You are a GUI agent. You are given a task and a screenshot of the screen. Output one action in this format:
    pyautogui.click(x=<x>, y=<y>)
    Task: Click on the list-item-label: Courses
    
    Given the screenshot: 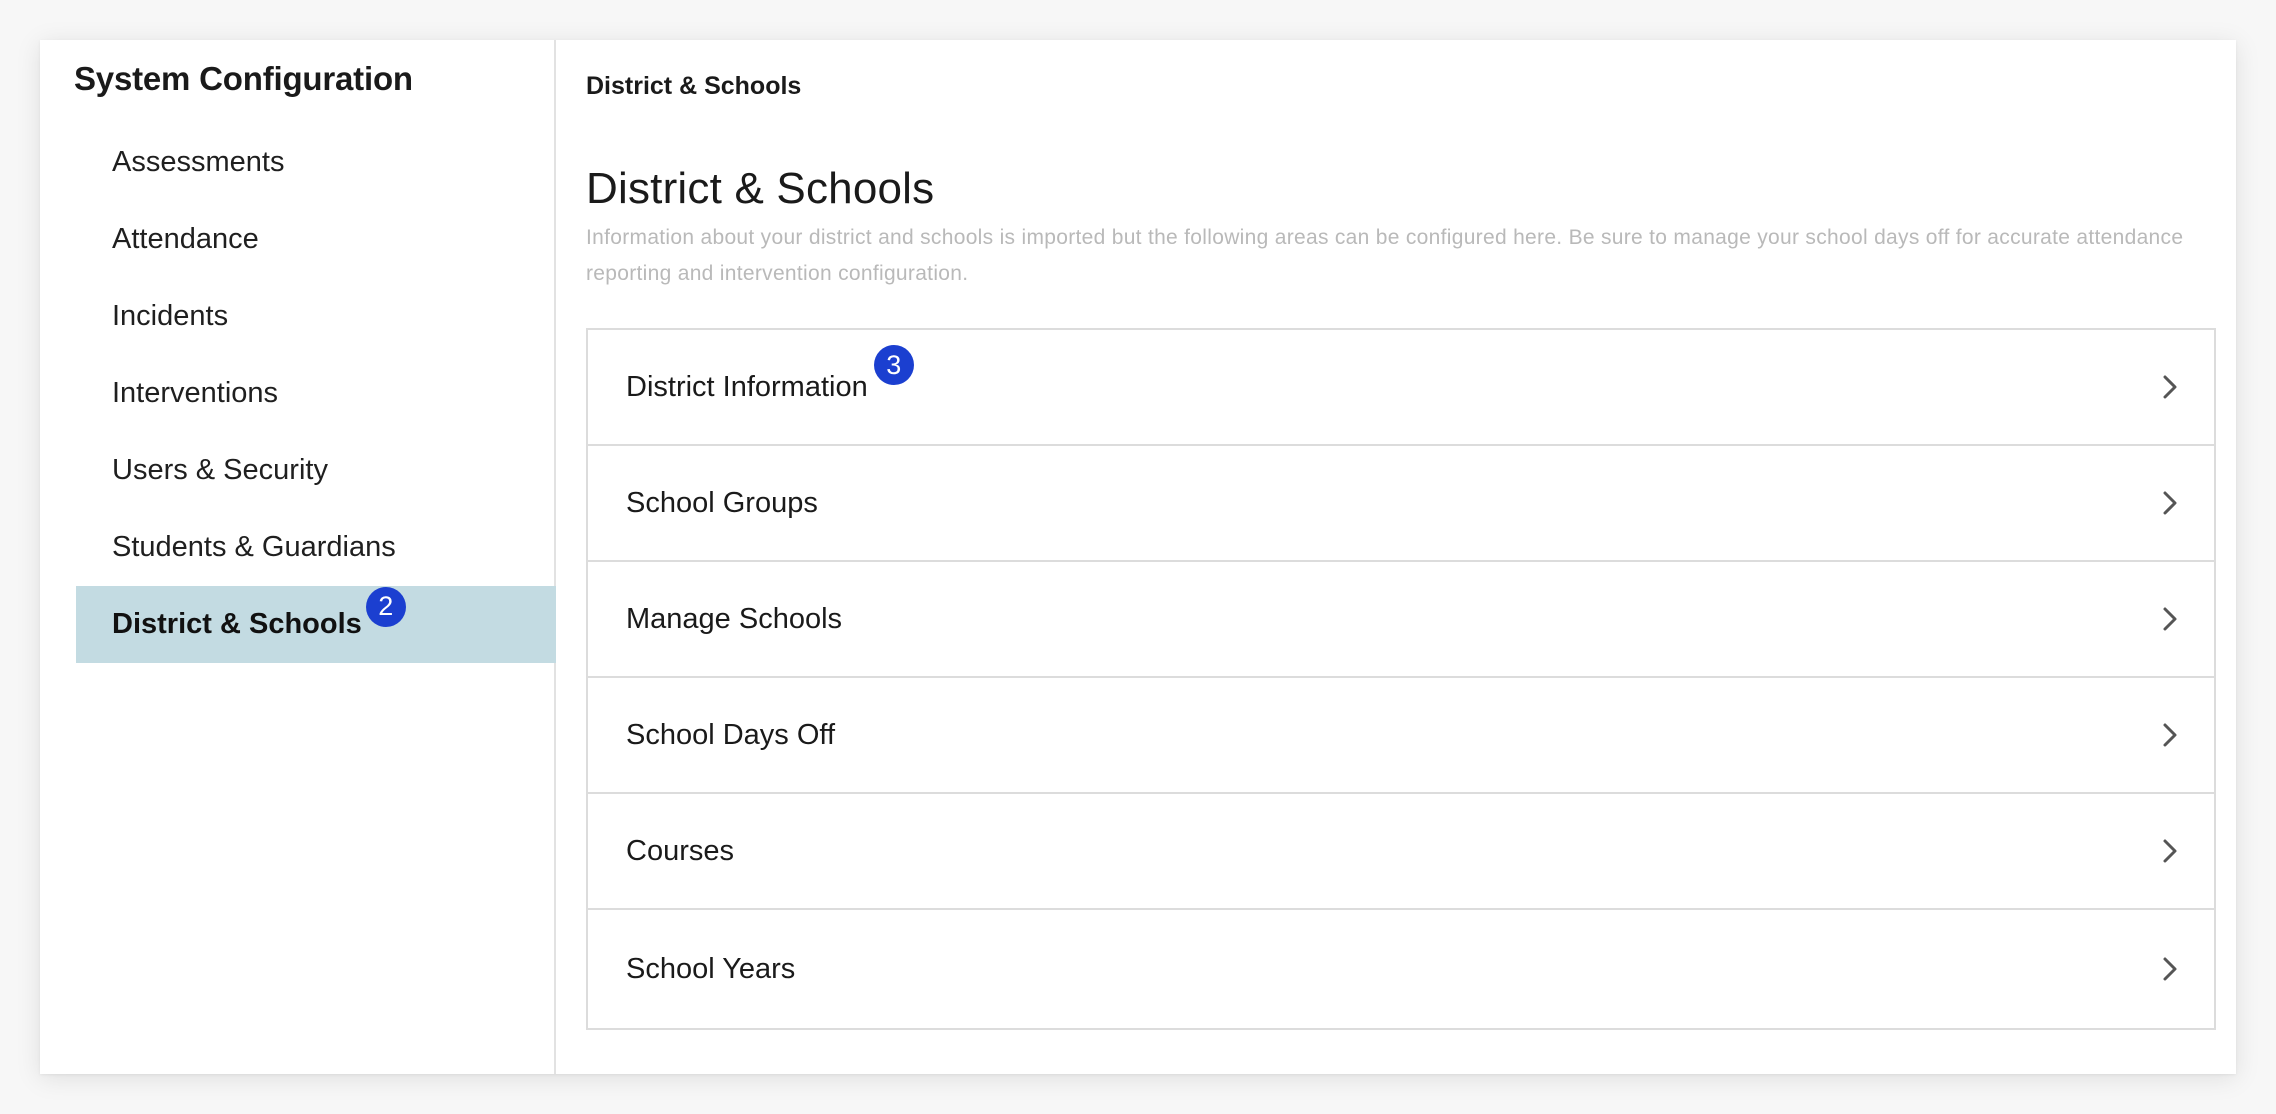 What is the action you would take?
    pyautogui.click(x=680, y=850)
    